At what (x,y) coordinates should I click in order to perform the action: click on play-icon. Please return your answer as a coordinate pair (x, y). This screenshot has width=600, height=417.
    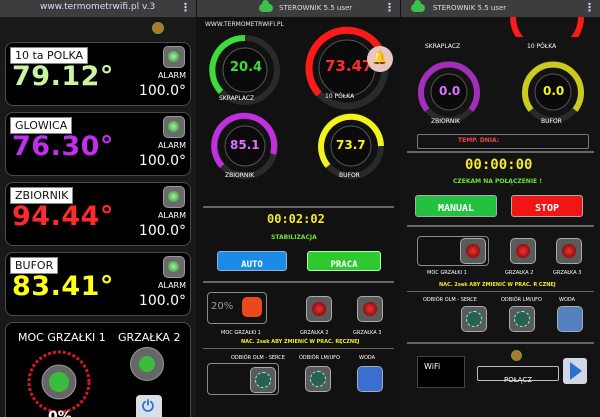
    Looking at the image, I should click on (576, 371).